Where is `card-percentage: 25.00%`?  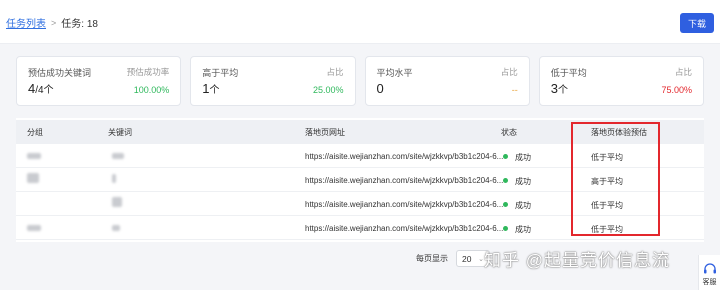 card-percentage: 25.00% is located at coordinates (328, 90).